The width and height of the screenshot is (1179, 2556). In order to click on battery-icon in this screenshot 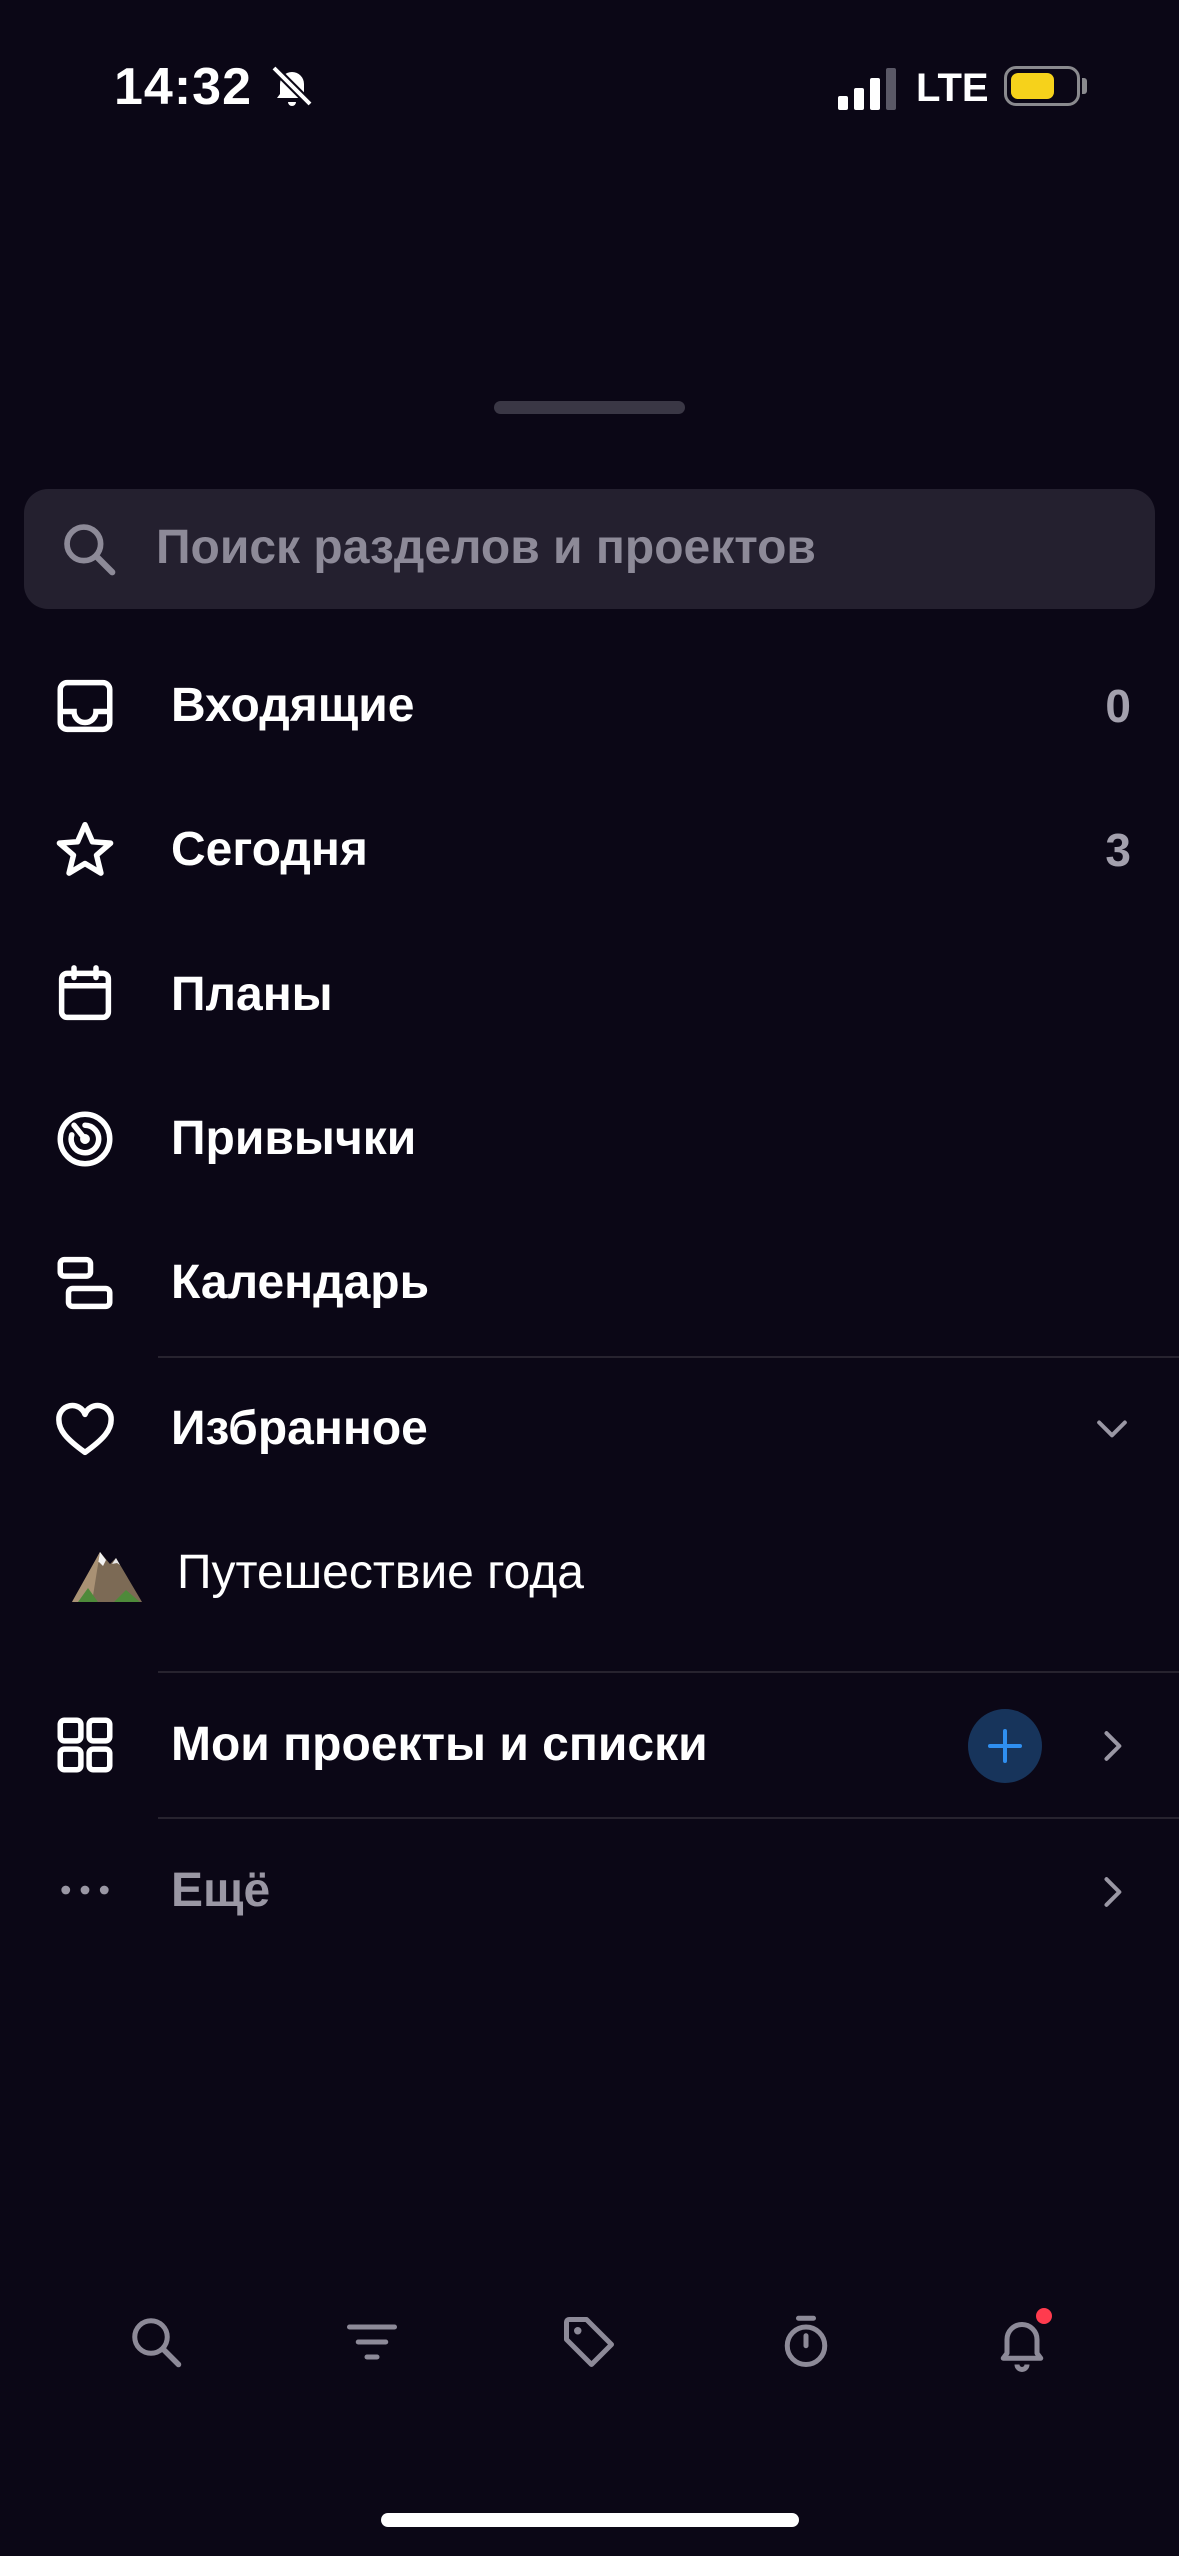, I will do `click(1042, 86)`.